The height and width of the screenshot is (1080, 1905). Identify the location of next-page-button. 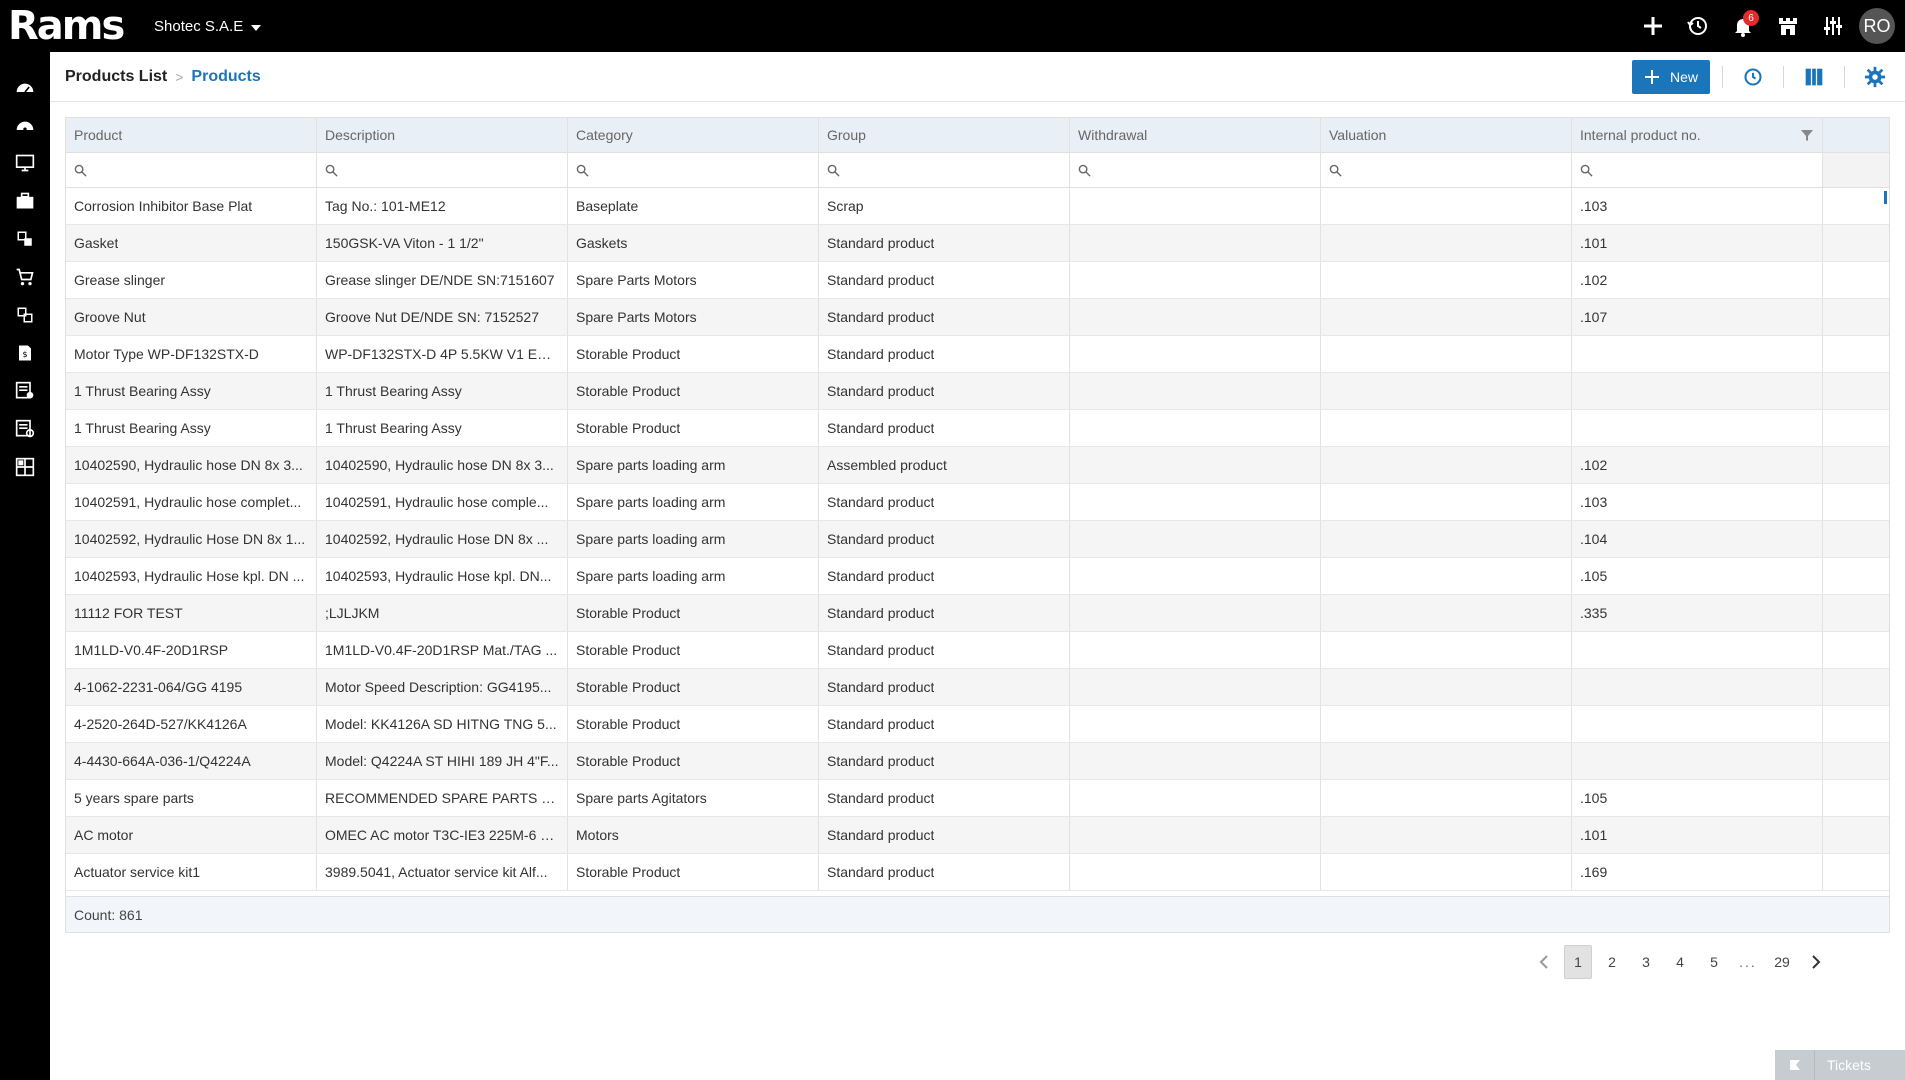
(1816, 962).